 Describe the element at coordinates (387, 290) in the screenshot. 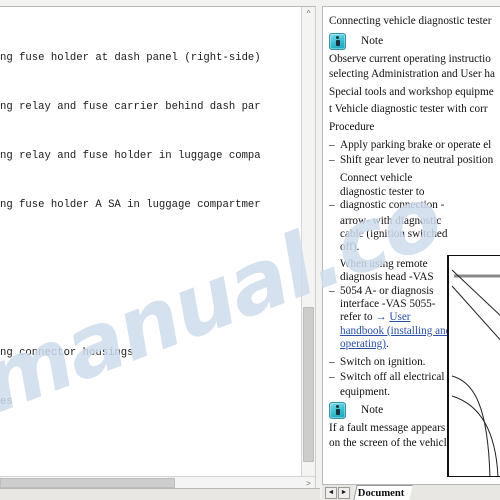

I see `step-text: 5054 A- or diagnosis` at that location.